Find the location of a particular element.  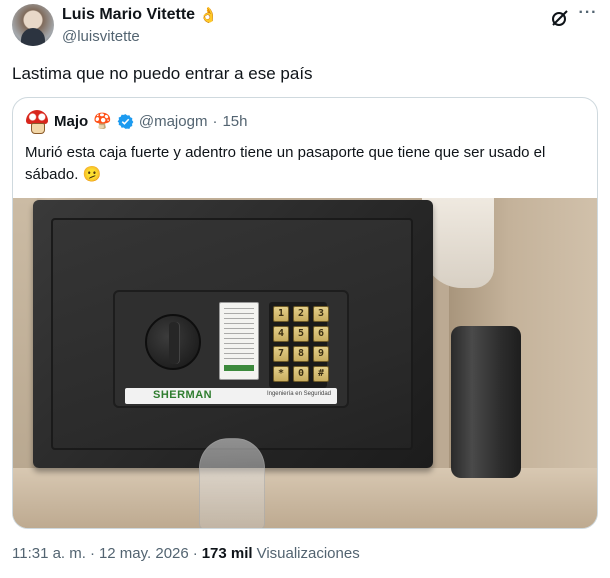

black-cylinder-object is located at coordinates (486, 402).